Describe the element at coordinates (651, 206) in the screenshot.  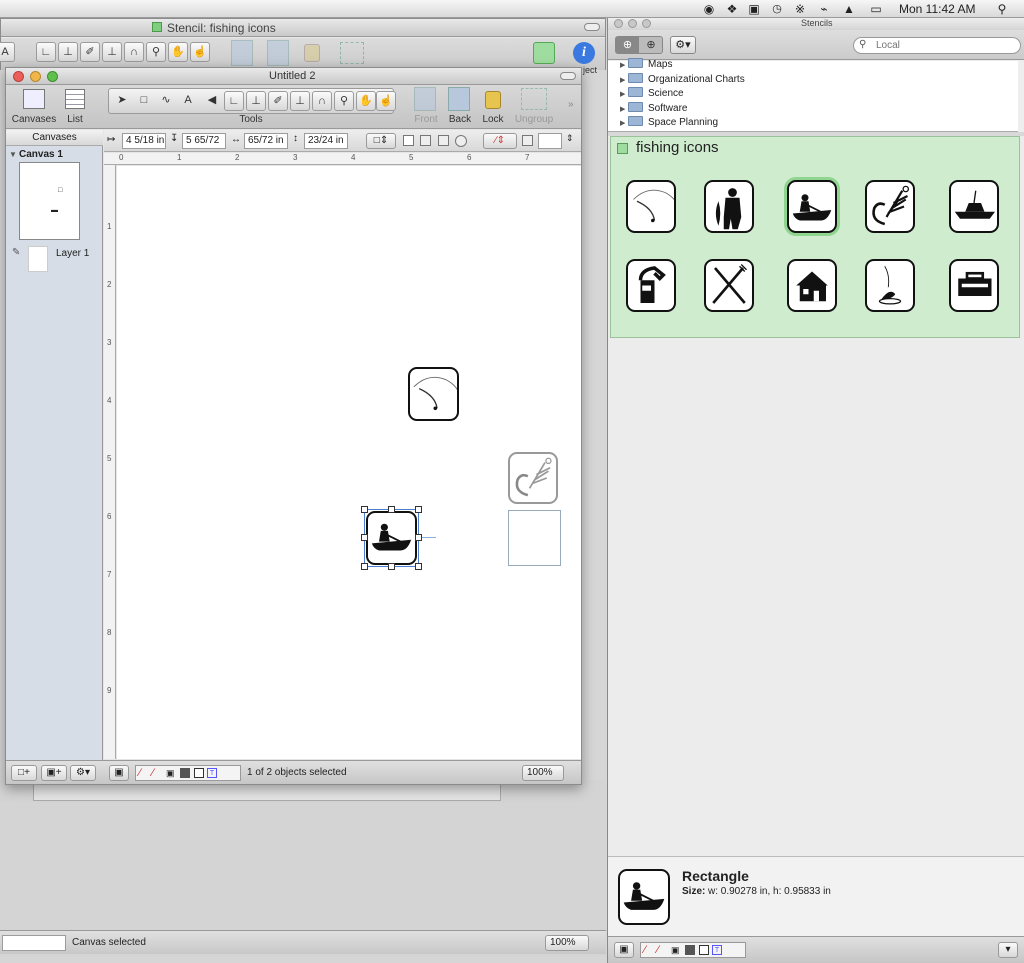
I see `fishing-rod-icon` at that location.